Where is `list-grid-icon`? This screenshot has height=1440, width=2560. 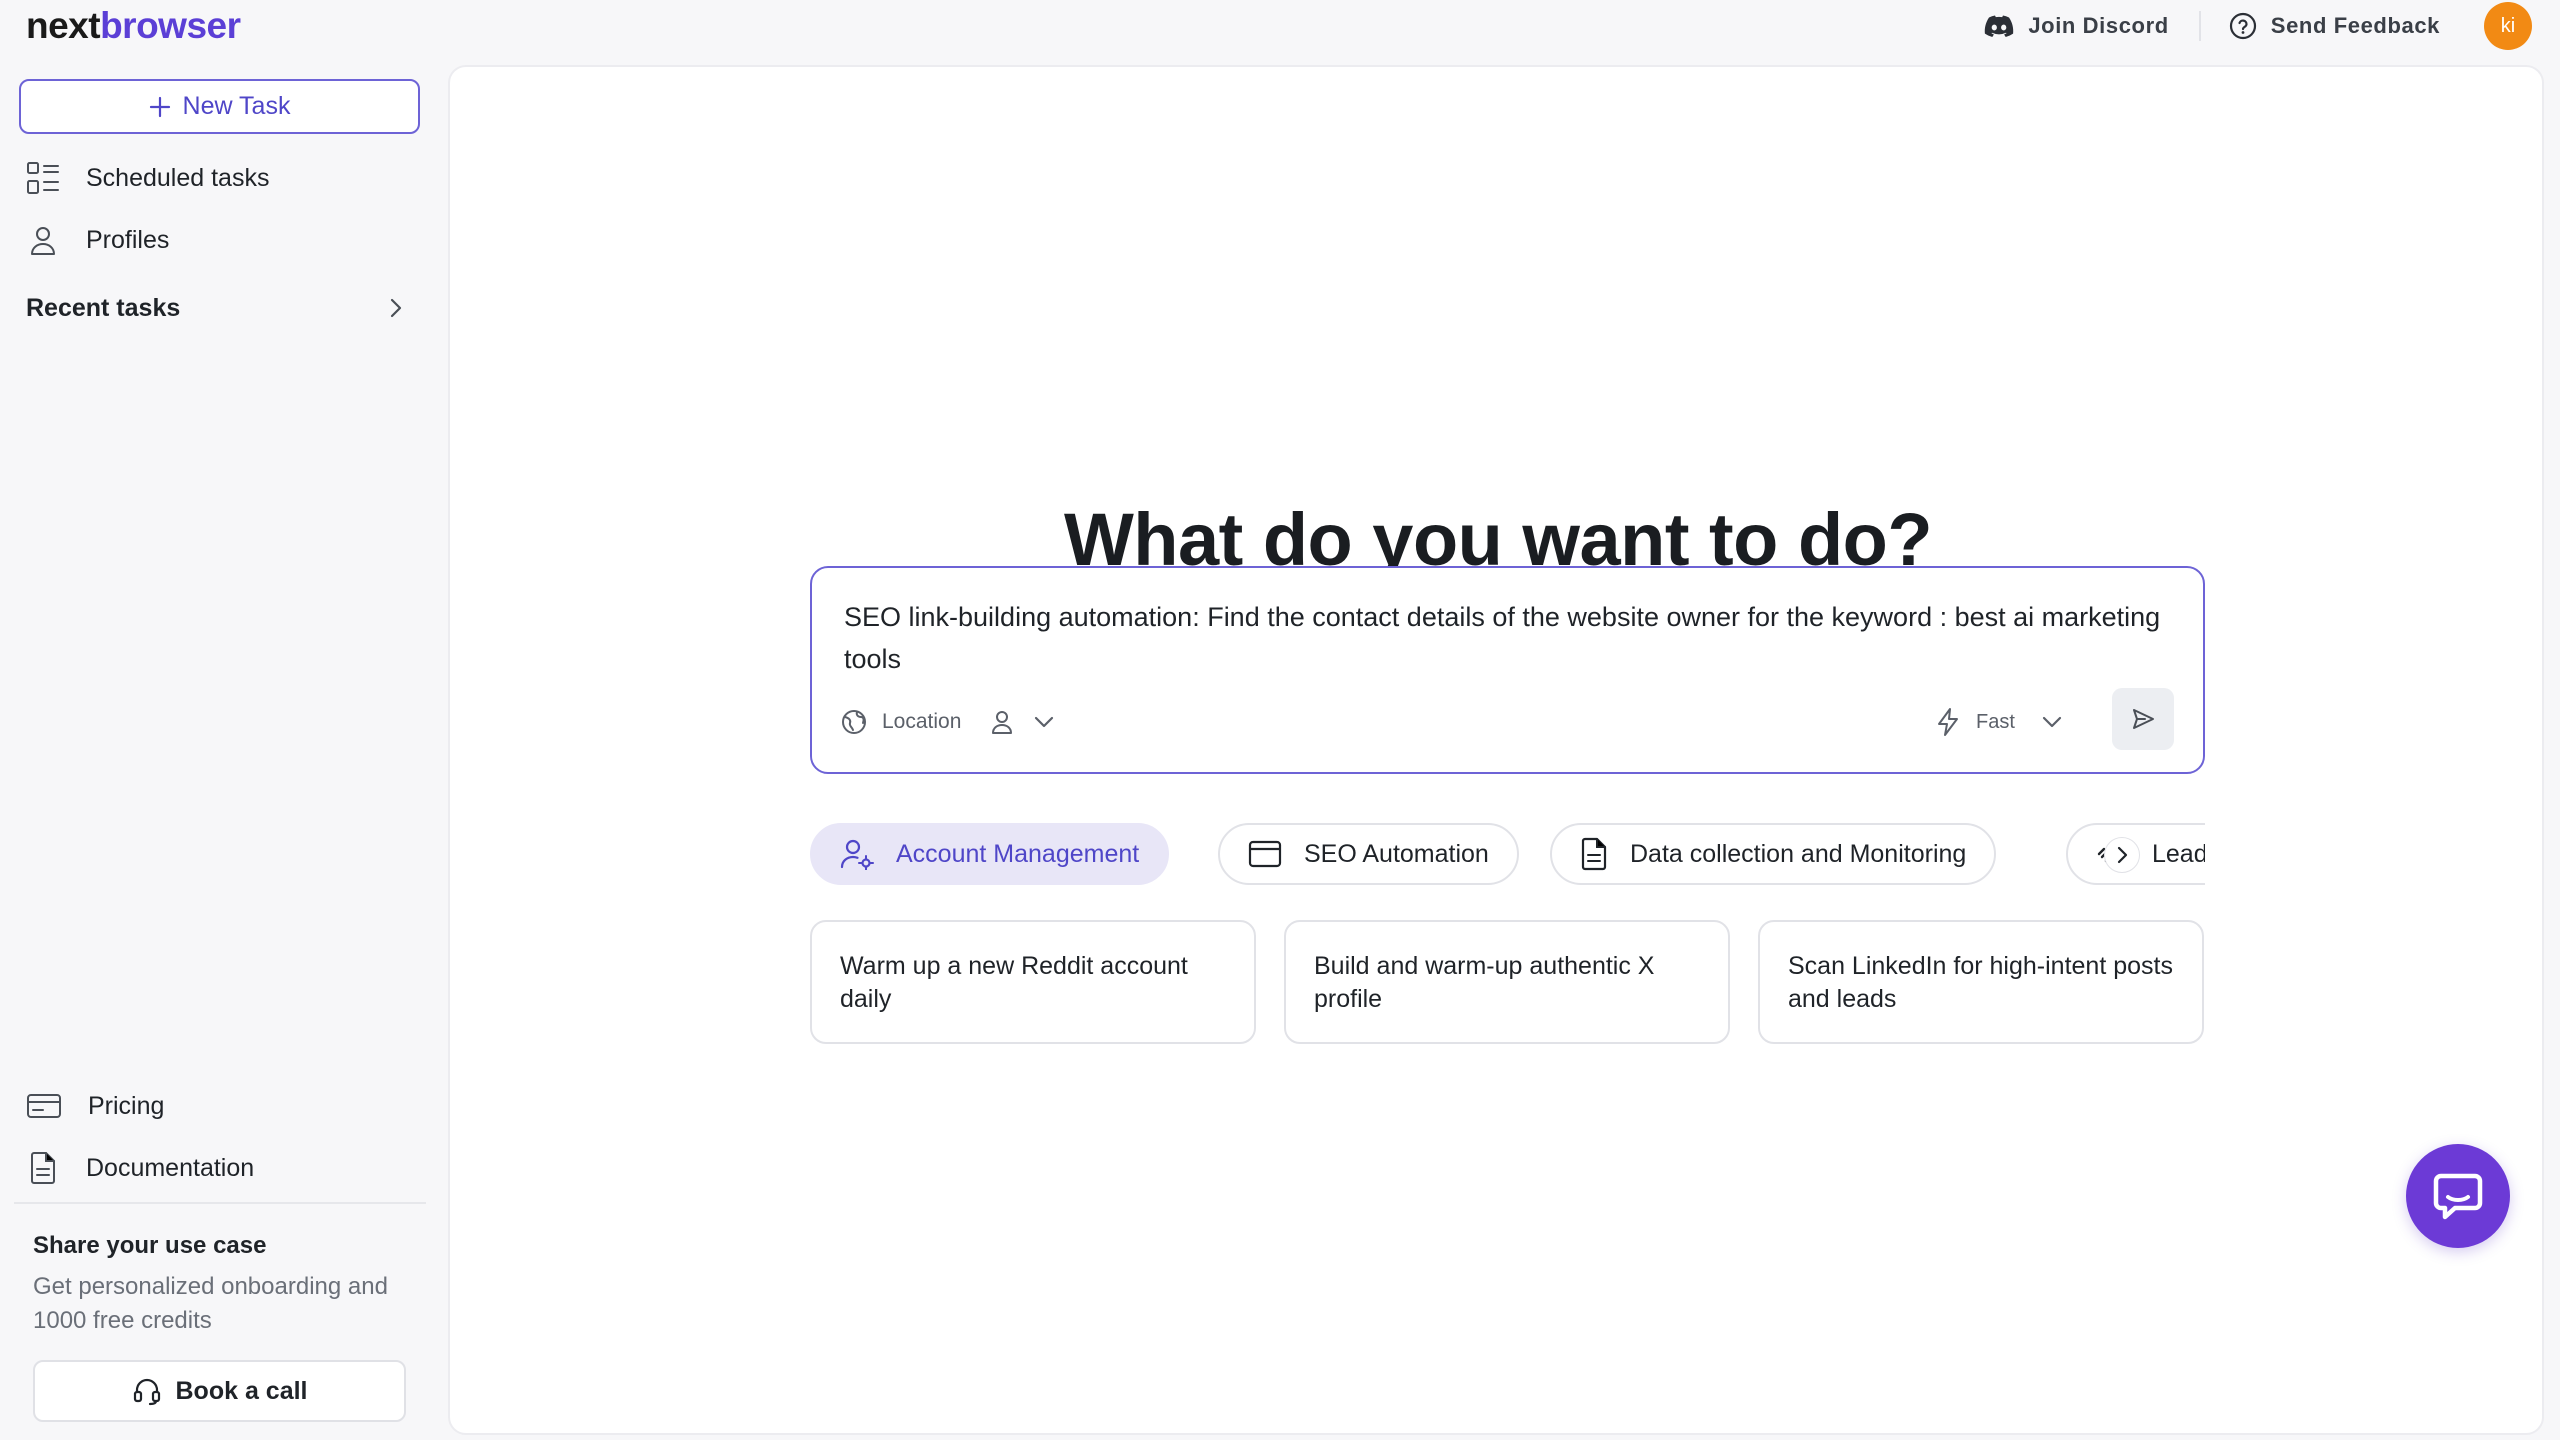 list-grid-icon is located at coordinates (43, 178).